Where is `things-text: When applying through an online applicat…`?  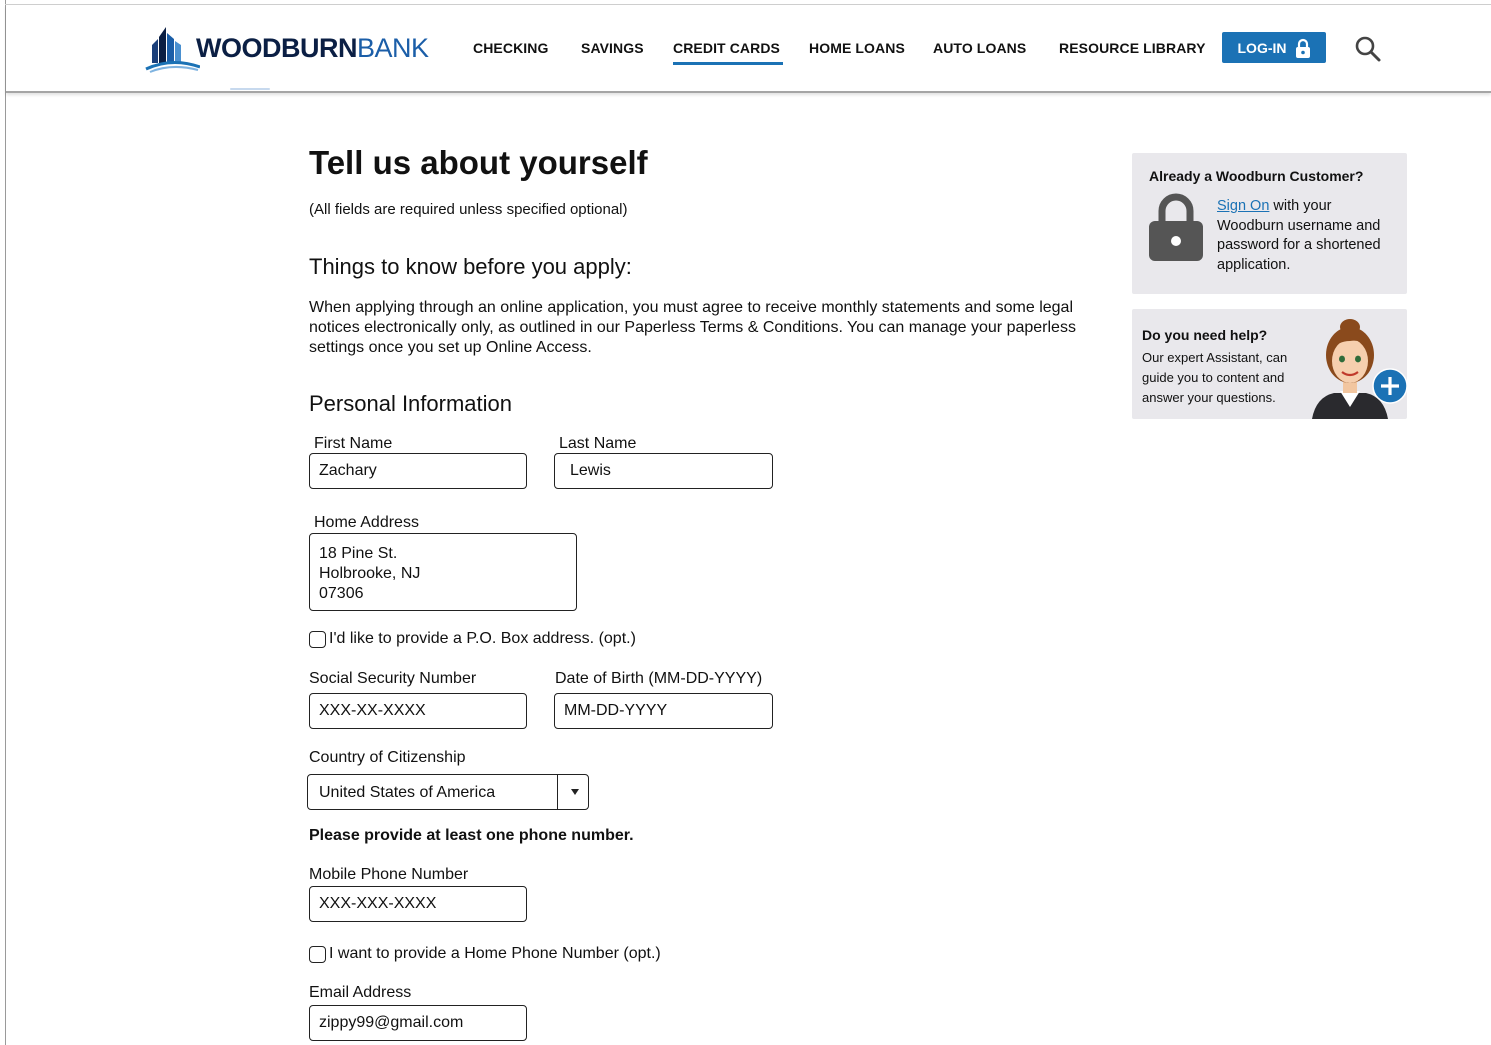 things-text: When applying through an online applicat… is located at coordinates (692, 327).